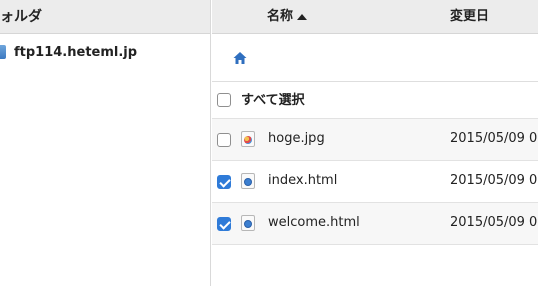 Image resolution: width=538 pixels, height=286 pixels. Describe the element at coordinates (375, 17) in the screenshot. I see `column-header: 名称 変更日` at that location.